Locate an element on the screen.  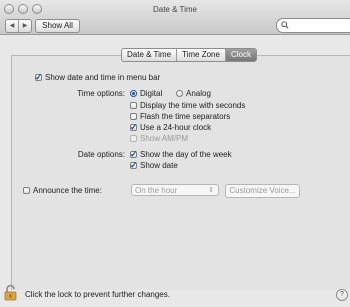
show-ampm-row: Show AM/PM is located at coordinates (159, 138).